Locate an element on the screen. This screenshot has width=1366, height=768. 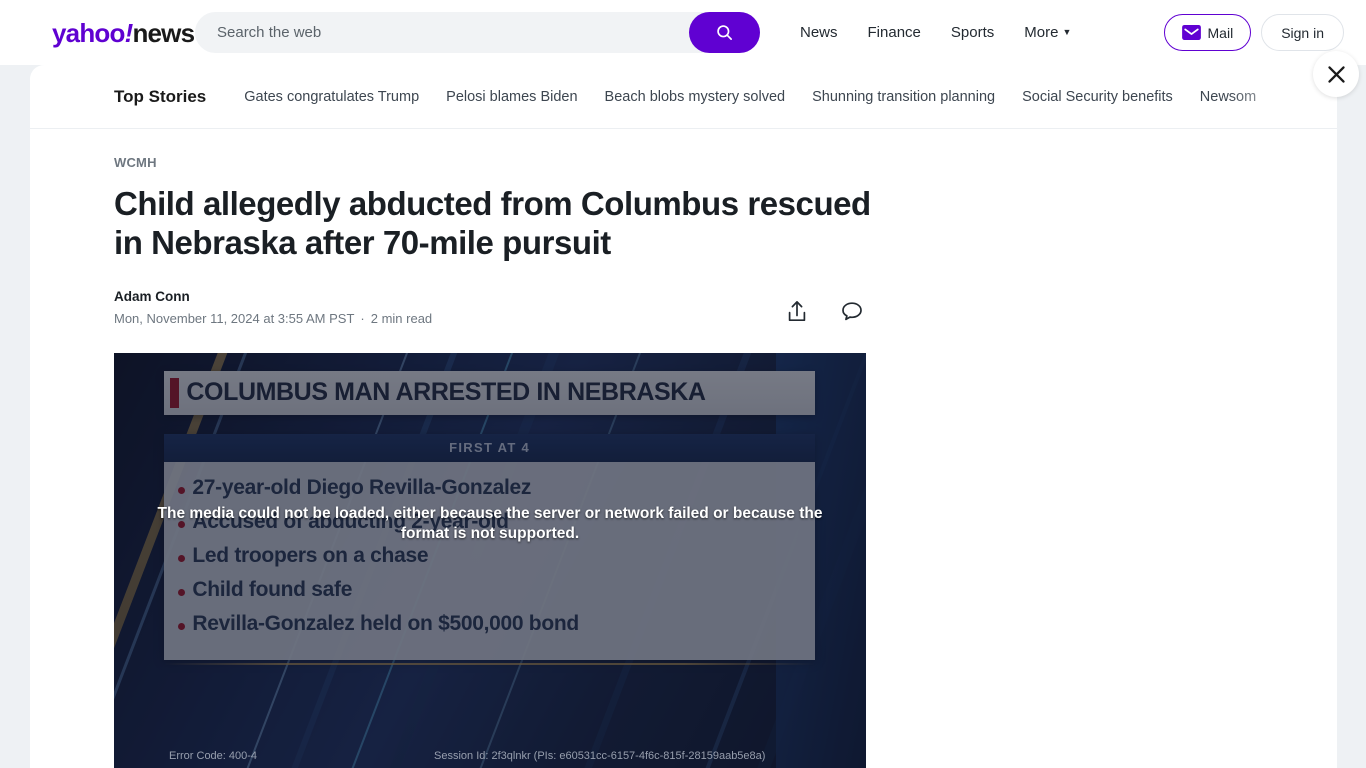
logo-news-text: news is located at coordinates (163, 32).